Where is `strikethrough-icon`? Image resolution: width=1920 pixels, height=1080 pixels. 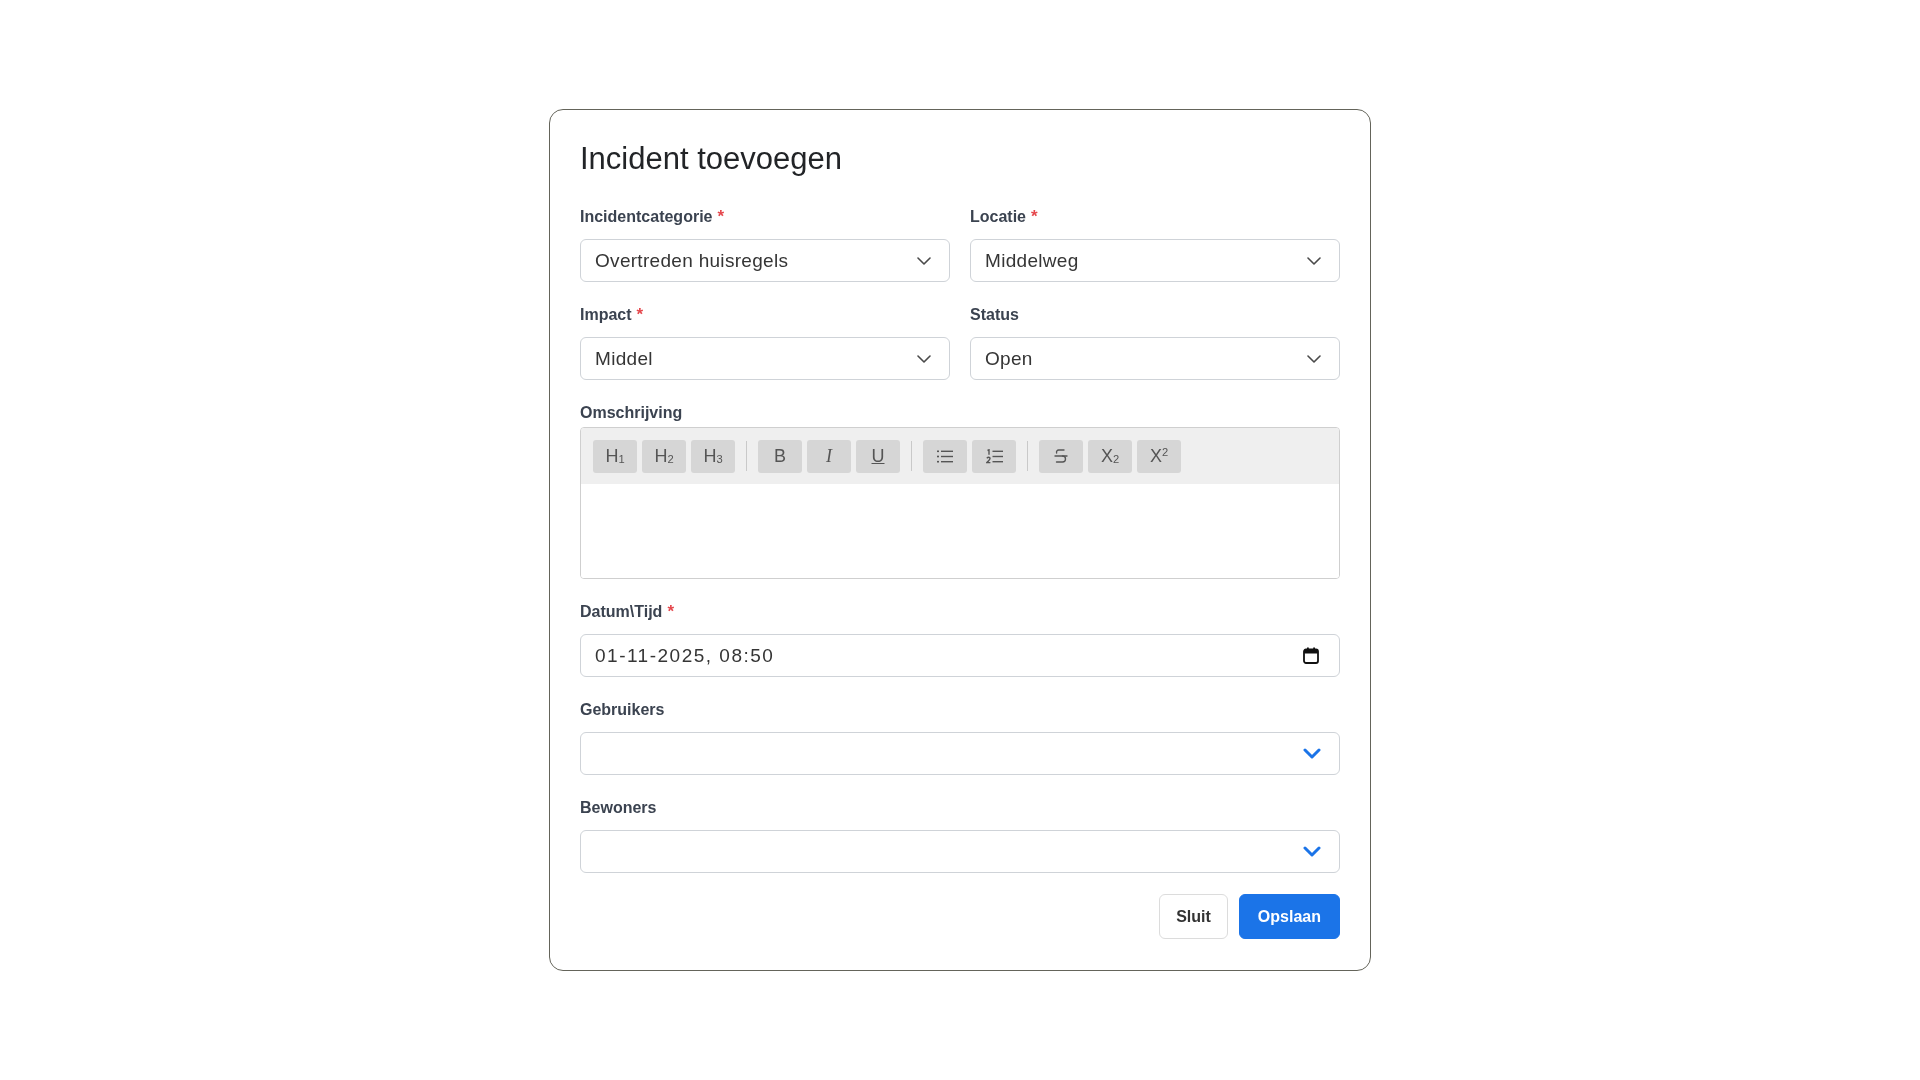 strikethrough-icon is located at coordinates (1061, 456).